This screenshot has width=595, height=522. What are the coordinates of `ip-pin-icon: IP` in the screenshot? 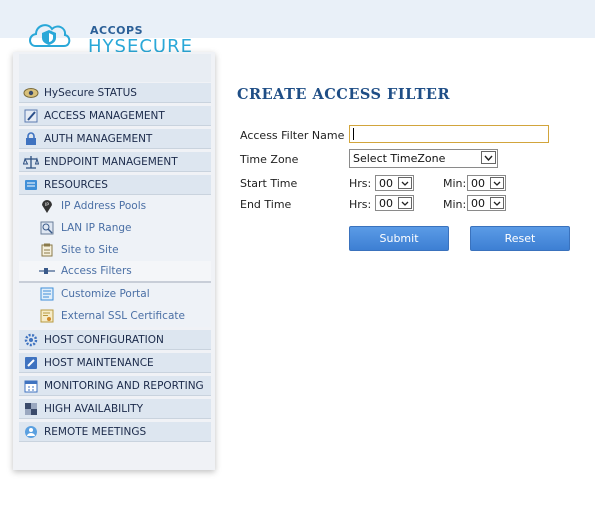 It's located at (47, 206).